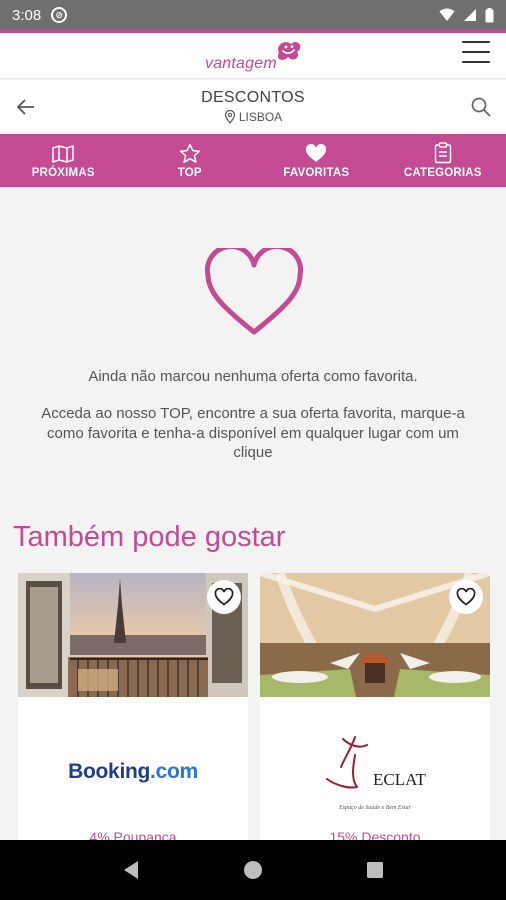 This screenshot has height=900, width=506. What do you see at coordinates (63, 153) in the screenshot?
I see `map-icon` at bounding box center [63, 153].